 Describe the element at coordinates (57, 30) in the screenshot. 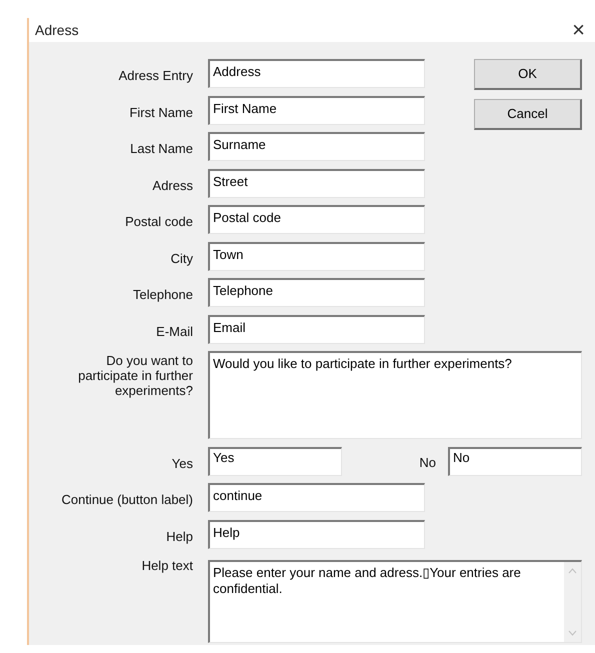

I see `window-title: Adress` at that location.